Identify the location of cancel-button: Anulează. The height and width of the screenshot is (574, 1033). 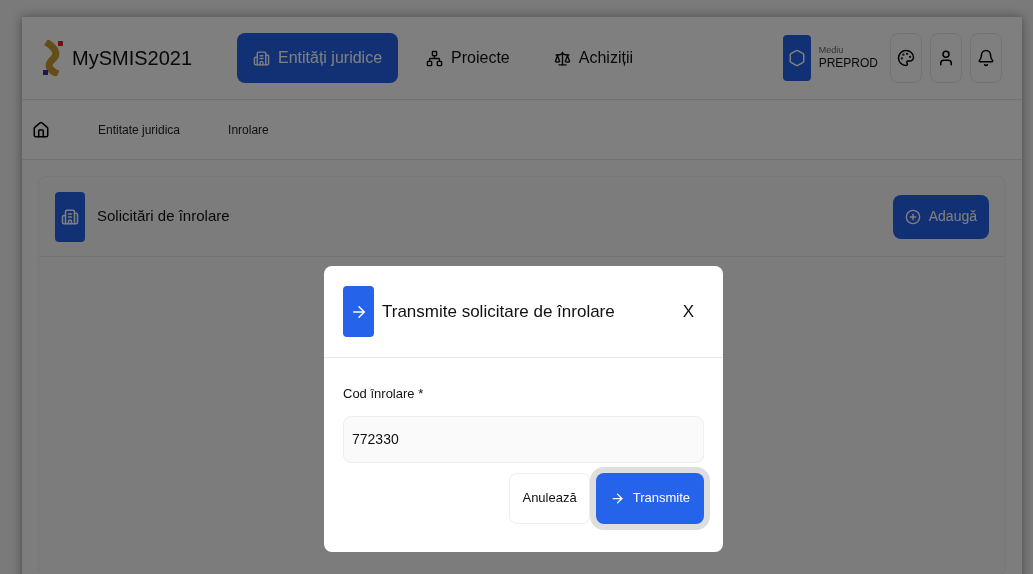
(549, 498).